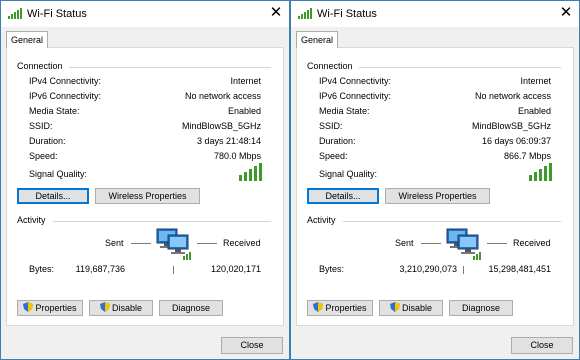  What do you see at coordinates (100, 269) in the screenshot?
I see `bytes-sent-value: 119,687,736` at bounding box center [100, 269].